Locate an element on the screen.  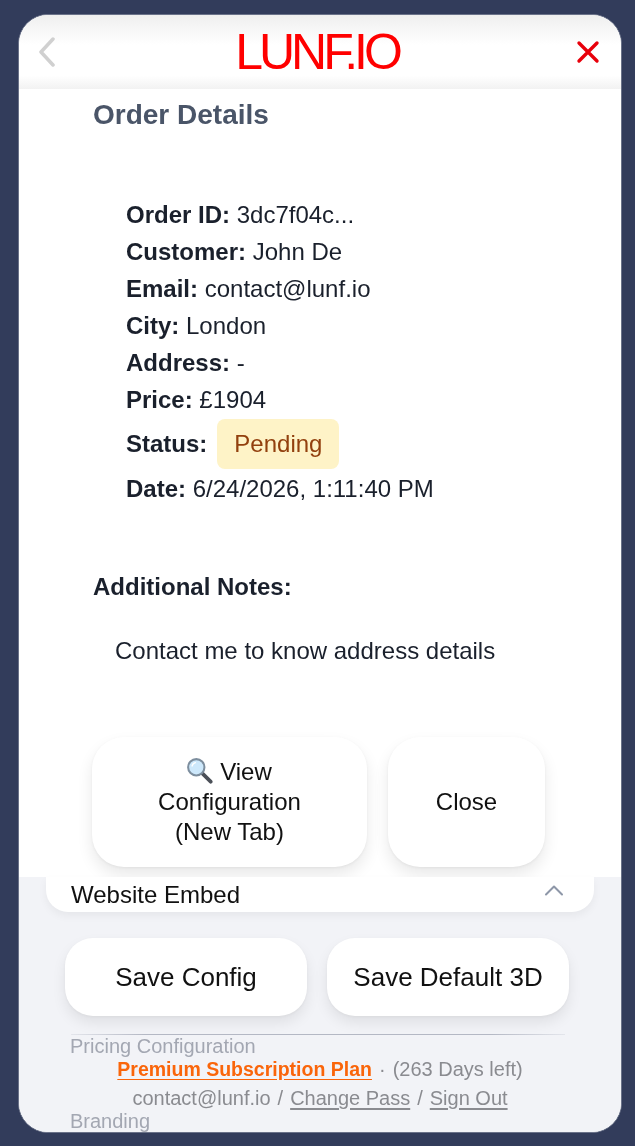
detail-label: Status: is located at coordinates (167, 444).